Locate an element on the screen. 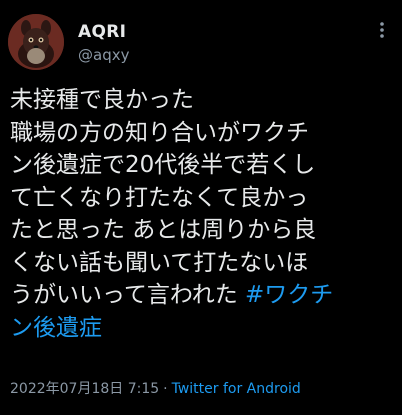 This screenshot has width=402, height=415. tweet-meta: 2022年07月18日 7:15 · Twitter for Android is located at coordinates (155, 389).